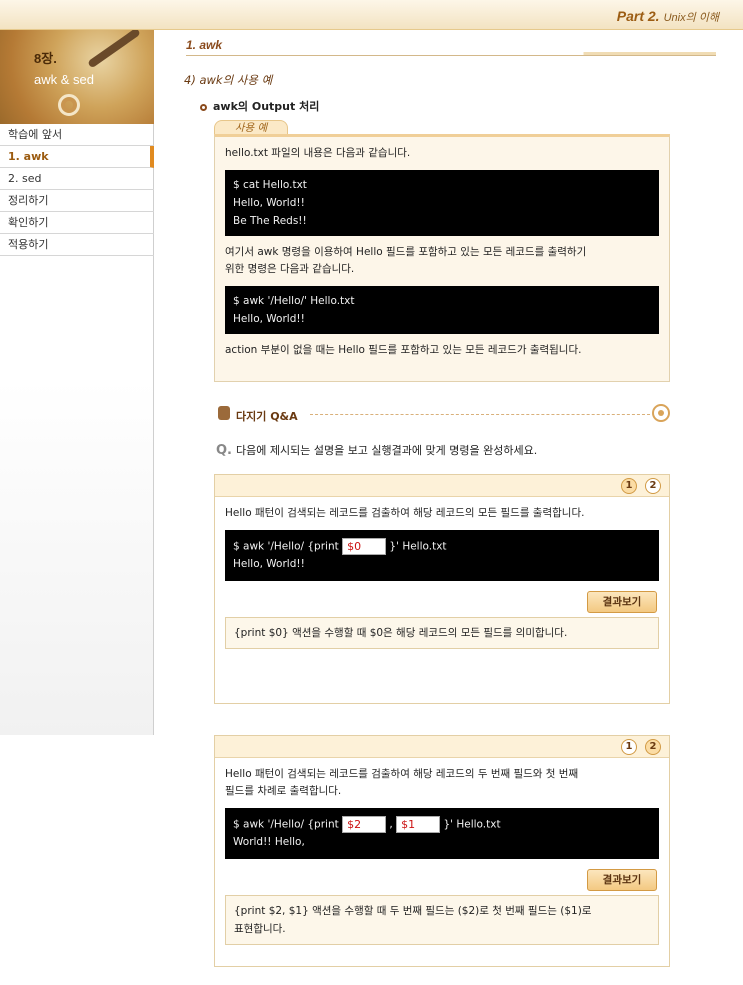 The height and width of the screenshot is (985, 743). Describe the element at coordinates (451, 54) in the screenshot. I see `section-divider` at that location.